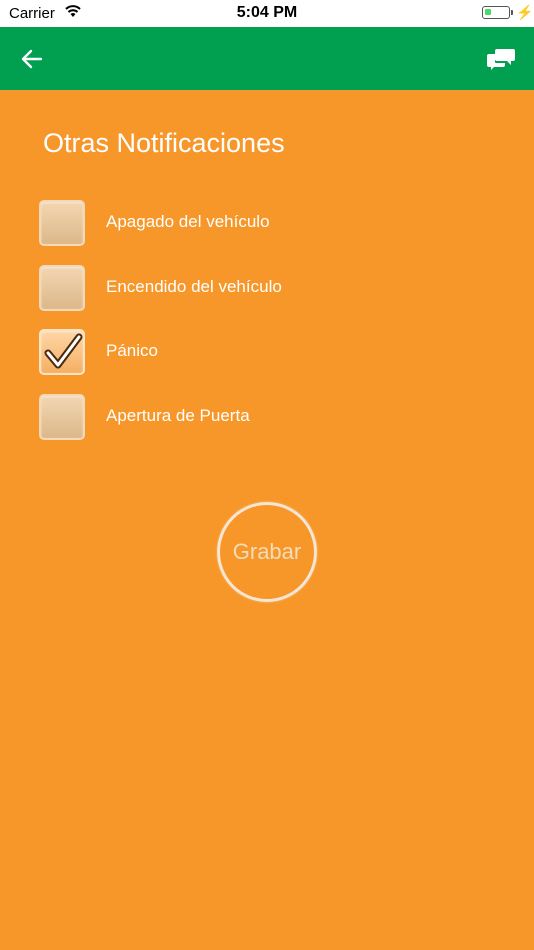  Describe the element at coordinates (194, 286) in the screenshot. I see `option-label-encendido: Encendido del vehículo` at that location.